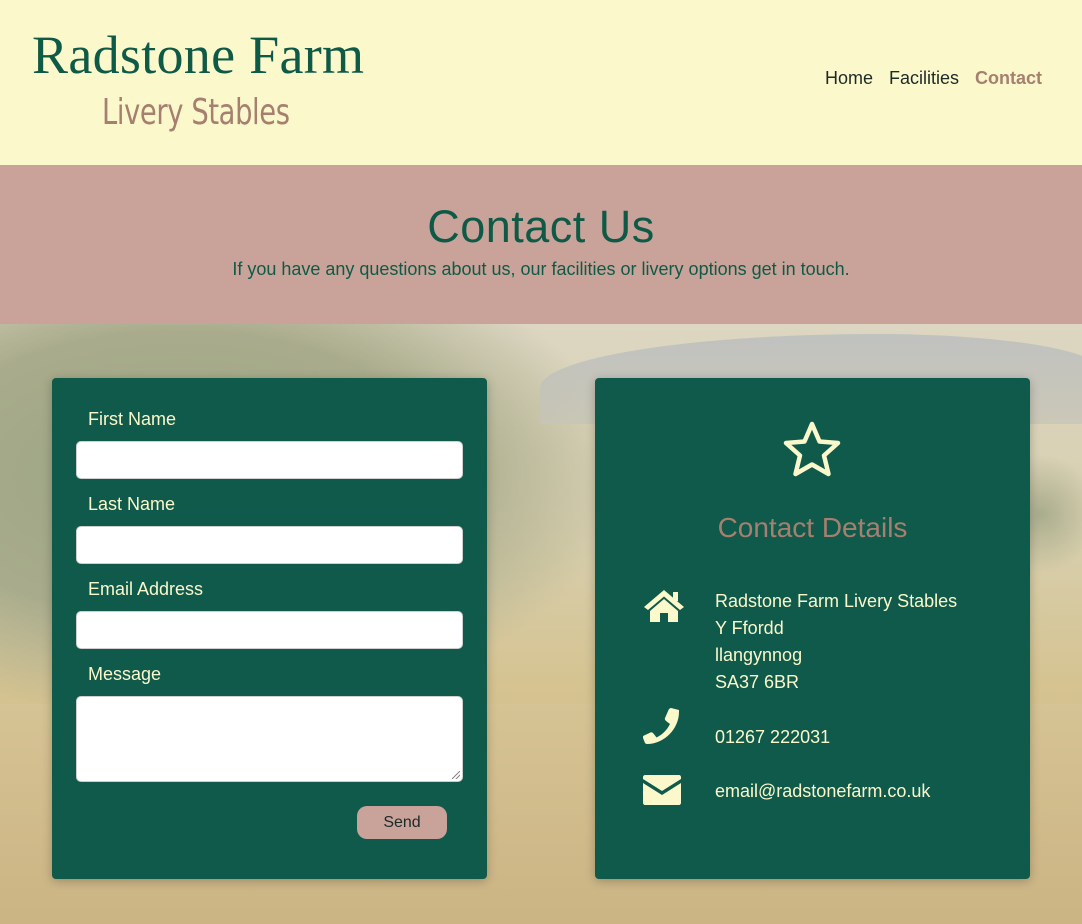  What do you see at coordinates (132, 419) in the screenshot?
I see `first-name-label: First Name` at bounding box center [132, 419].